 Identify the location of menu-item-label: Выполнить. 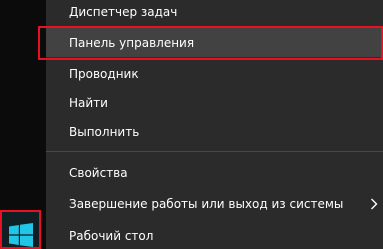
(104, 131).